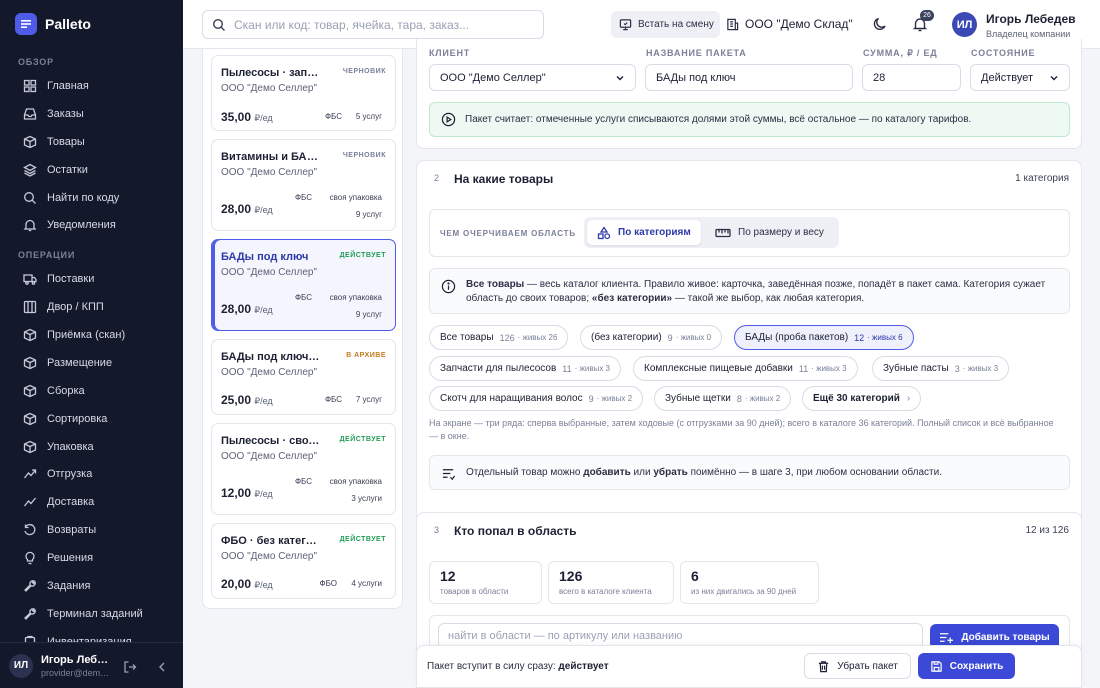 Image resolution: width=1100 pixels, height=688 pixels. I want to click on brand: Palleto, so click(53, 24).